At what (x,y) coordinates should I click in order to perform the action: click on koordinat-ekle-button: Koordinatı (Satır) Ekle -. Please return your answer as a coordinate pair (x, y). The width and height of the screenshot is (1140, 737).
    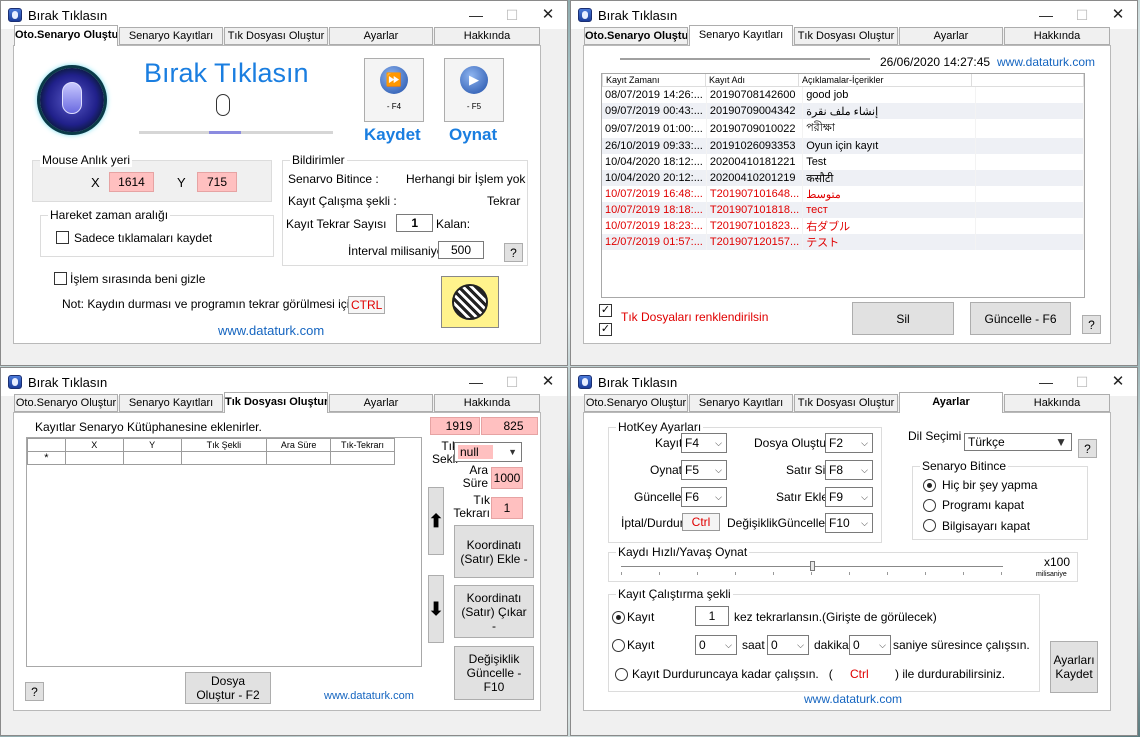
    Looking at the image, I should click on (494, 551).